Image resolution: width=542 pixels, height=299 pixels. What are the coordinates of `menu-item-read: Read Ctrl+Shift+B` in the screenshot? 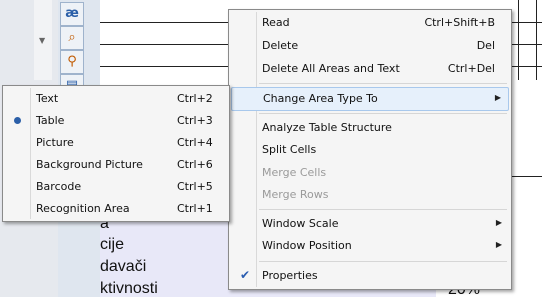 It's located at (370, 23).